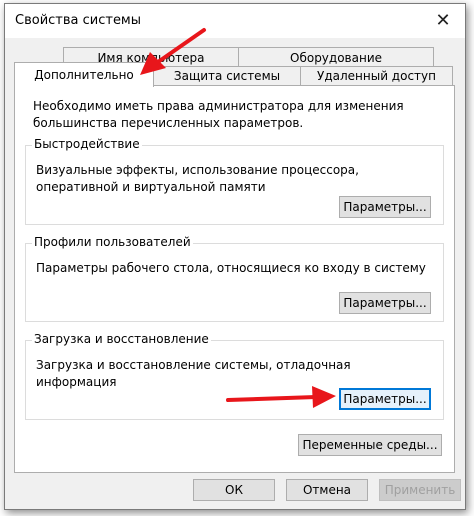  Describe the element at coordinates (420, 490) in the screenshot. I see `apply-button: Применить` at that location.